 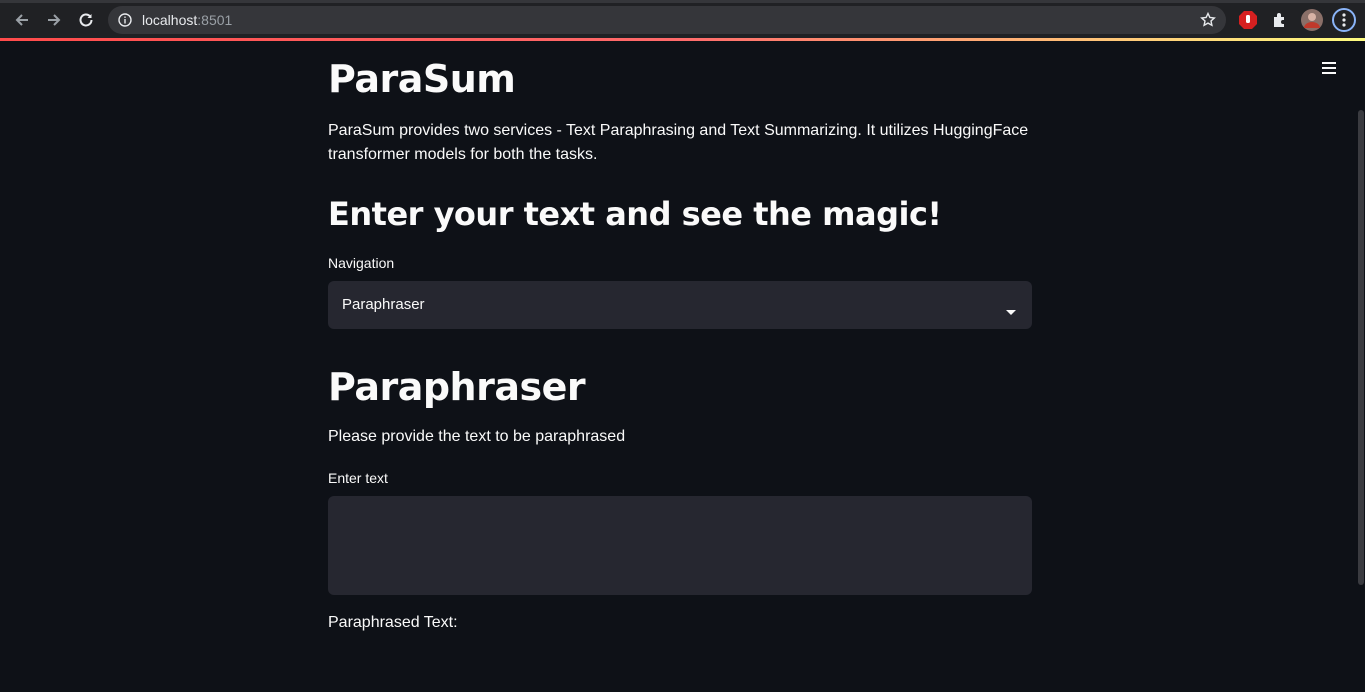 What do you see at coordinates (22, 20) in the screenshot?
I see `back-arrow-icon` at bounding box center [22, 20].